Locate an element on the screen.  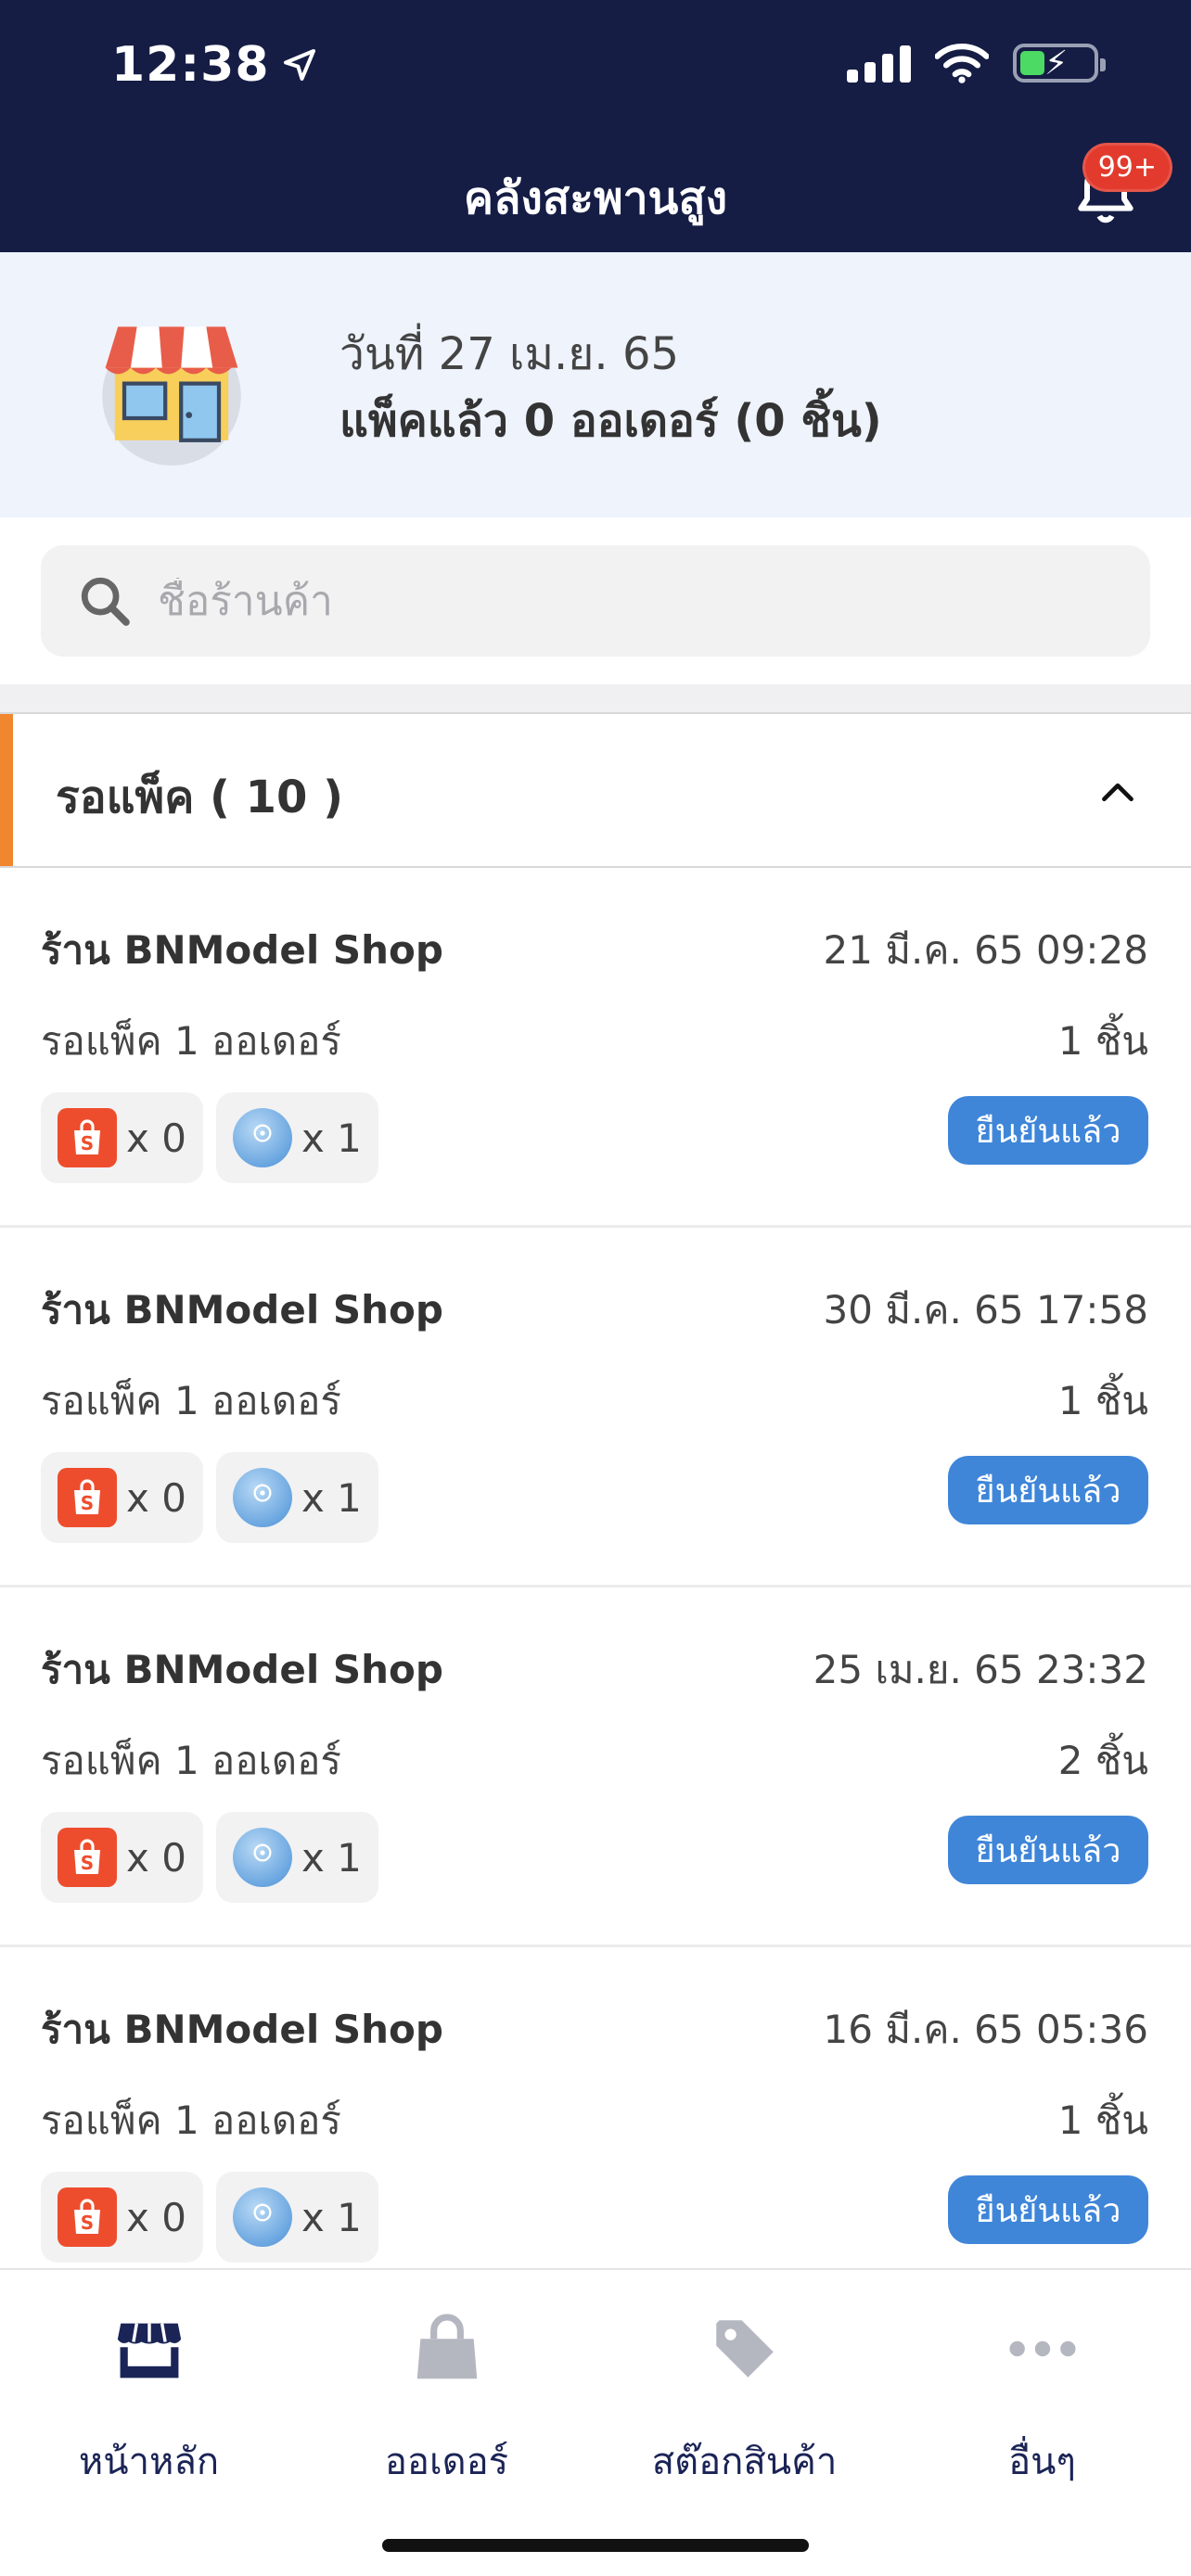
summary-date: วันที่ 27 เม.ย. 65 is located at coordinates (510, 354).